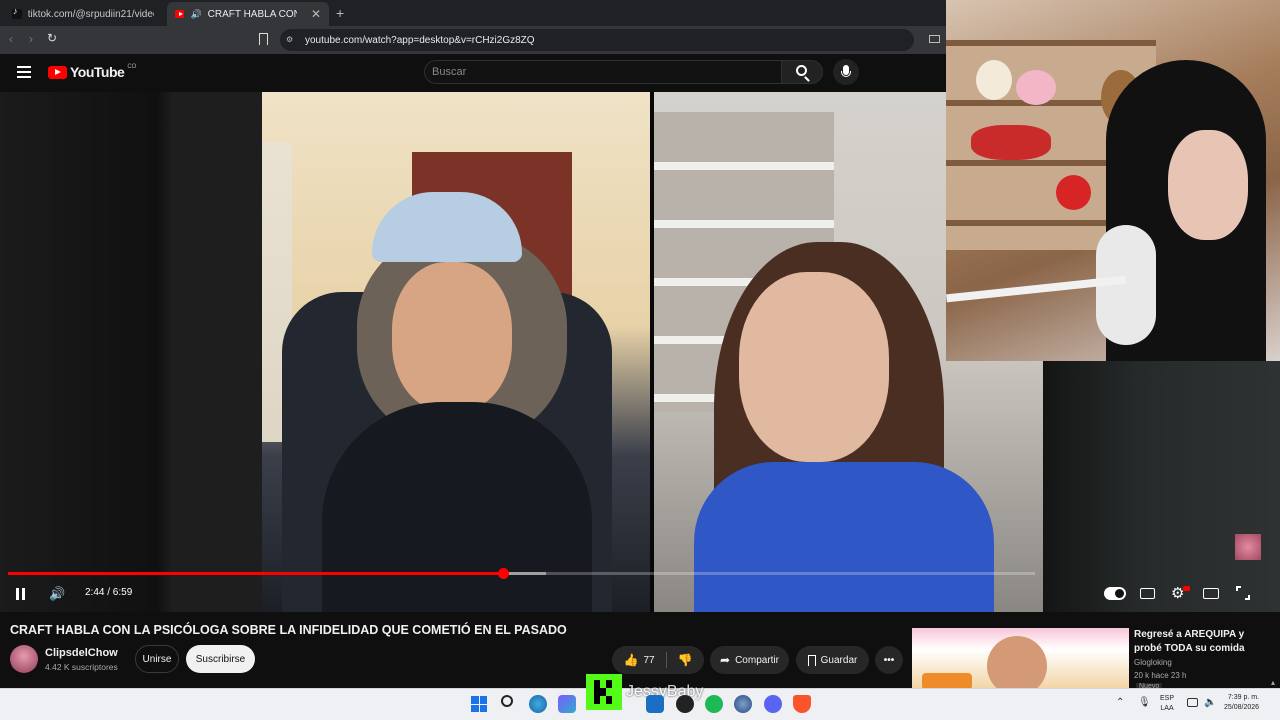 Image resolution: width=1280 pixels, height=720 pixels. What do you see at coordinates (132, 67) in the screenshot?
I see `country-code: CO` at bounding box center [132, 67].